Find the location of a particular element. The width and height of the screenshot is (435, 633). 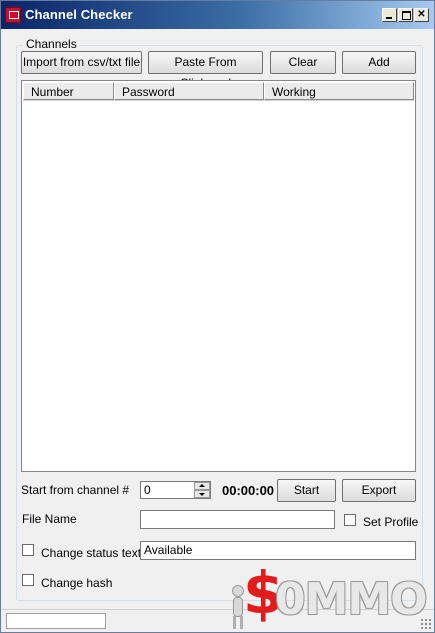

close-button: ✕ is located at coordinates (421, 15).